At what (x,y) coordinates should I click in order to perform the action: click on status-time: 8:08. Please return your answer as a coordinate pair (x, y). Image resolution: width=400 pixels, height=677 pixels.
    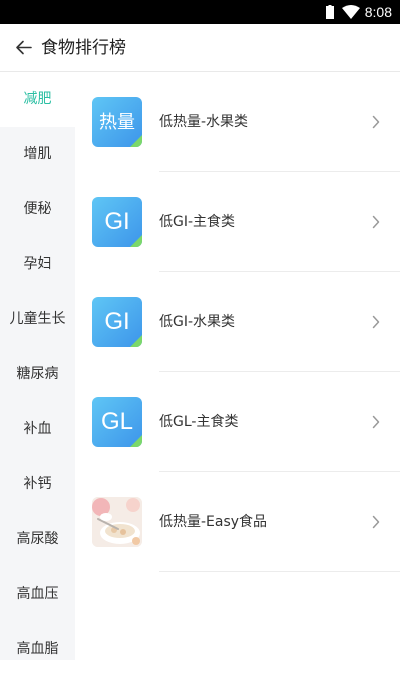
    Looking at the image, I should click on (378, 12).